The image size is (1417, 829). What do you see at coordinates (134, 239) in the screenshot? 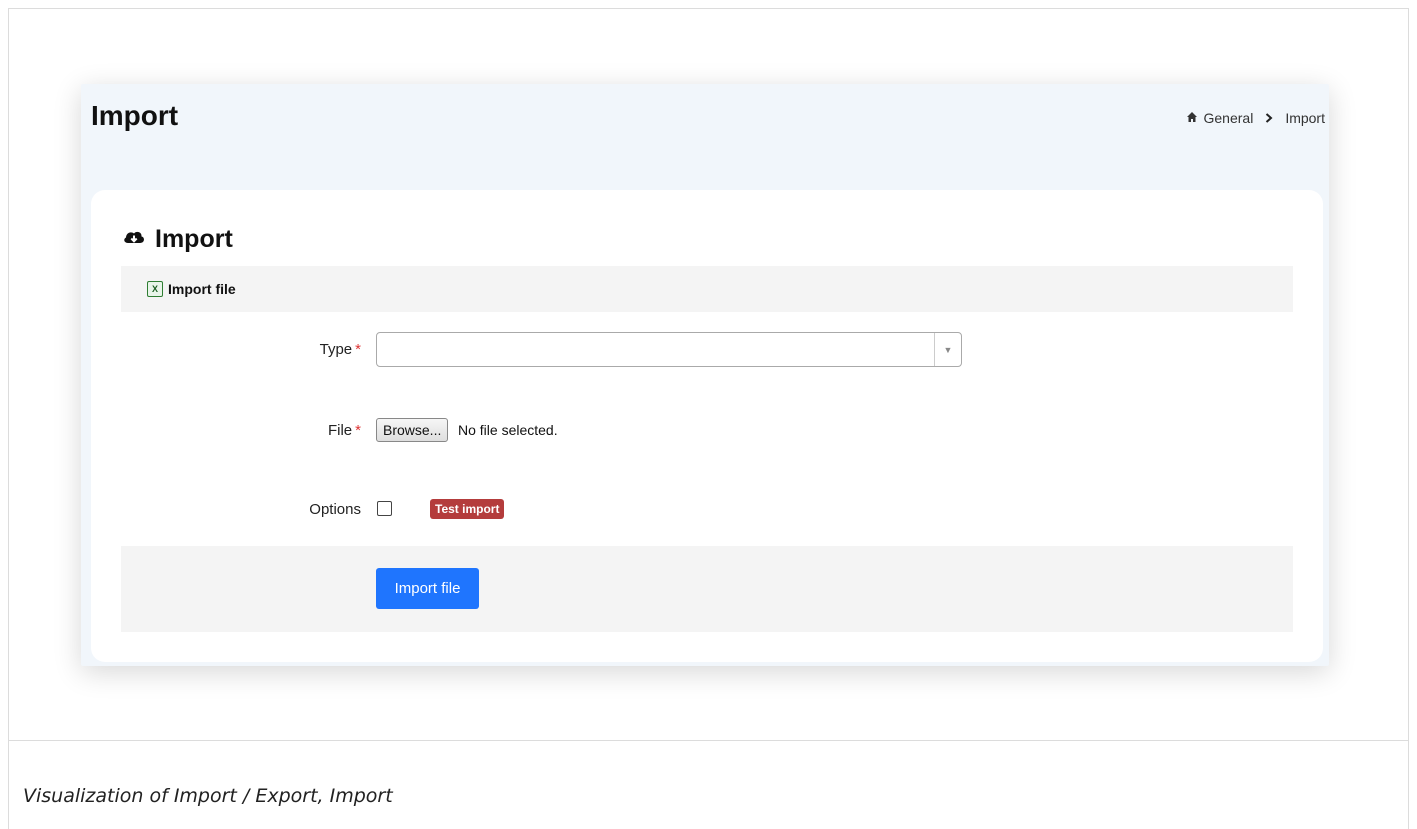
I see `cloud-download-icon` at bounding box center [134, 239].